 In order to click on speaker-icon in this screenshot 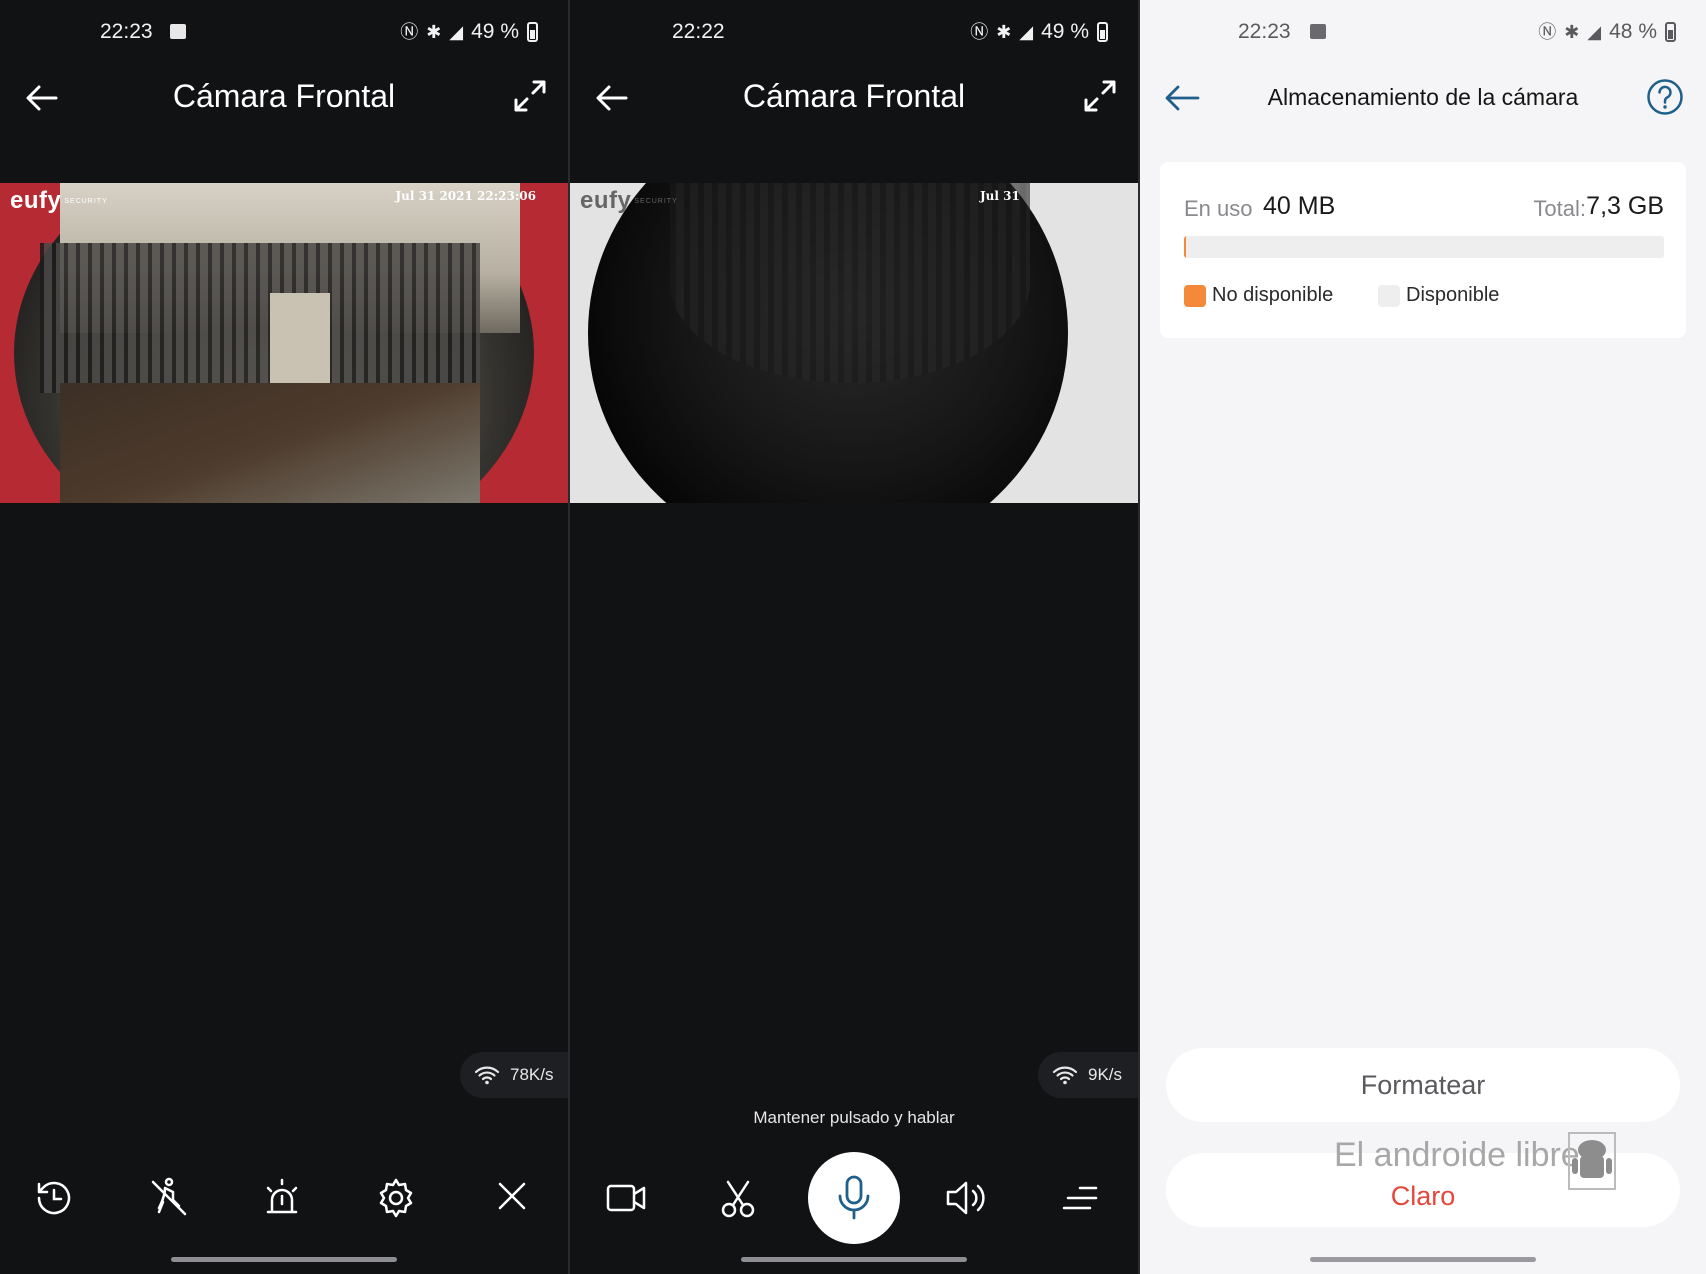, I will do `click(966, 1198)`.